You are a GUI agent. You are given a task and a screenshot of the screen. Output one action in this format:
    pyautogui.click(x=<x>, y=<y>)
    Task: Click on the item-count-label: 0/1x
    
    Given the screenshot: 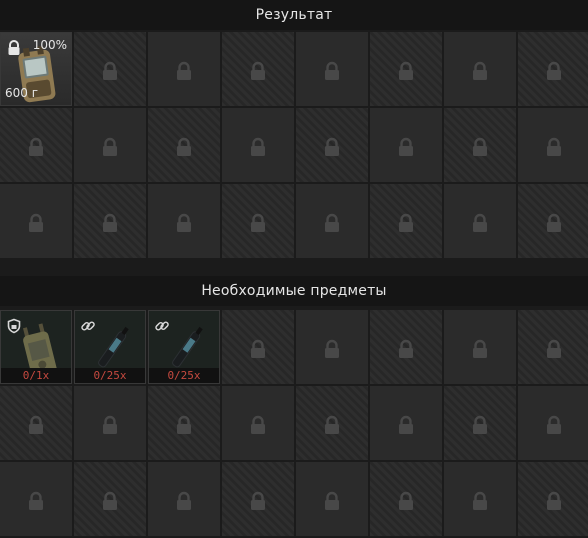 What is the action you would take?
    pyautogui.click(x=36, y=375)
    